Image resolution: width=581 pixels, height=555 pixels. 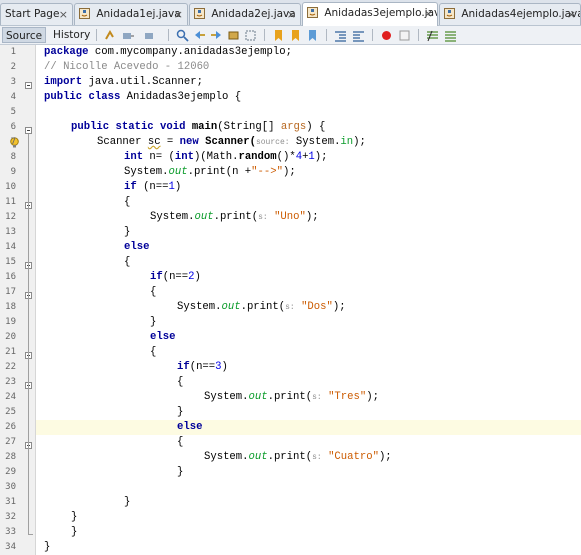 What do you see at coordinates (149, 35) in the screenshot?
I see `forward-icon` at bounding box center [149, 35].